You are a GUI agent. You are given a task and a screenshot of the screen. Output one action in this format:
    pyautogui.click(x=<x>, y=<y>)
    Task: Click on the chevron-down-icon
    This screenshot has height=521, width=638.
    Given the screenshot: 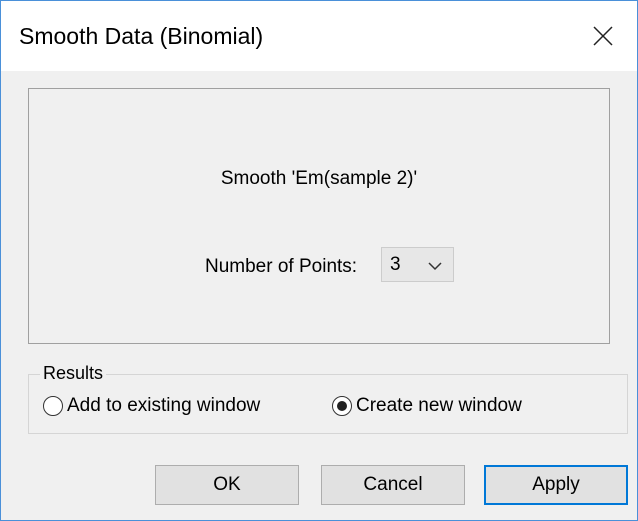 What is the action you would take?
    pyautogui.click(x=435, y=268)
    